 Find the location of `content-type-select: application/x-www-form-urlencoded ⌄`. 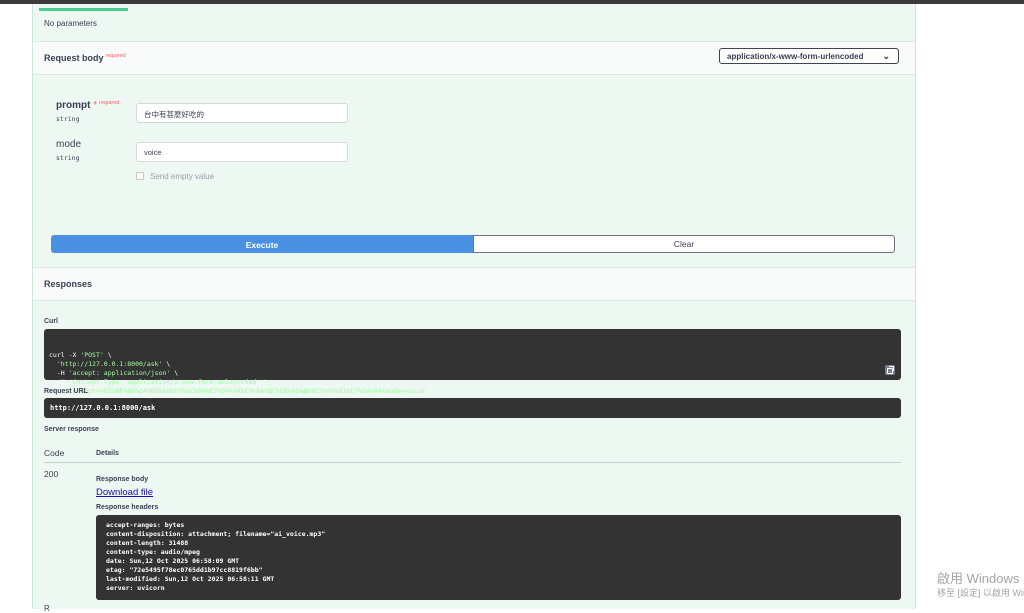

content-type-select: application/x-www-form-urlencoded ⌄ is located at coordinates (809, 56).